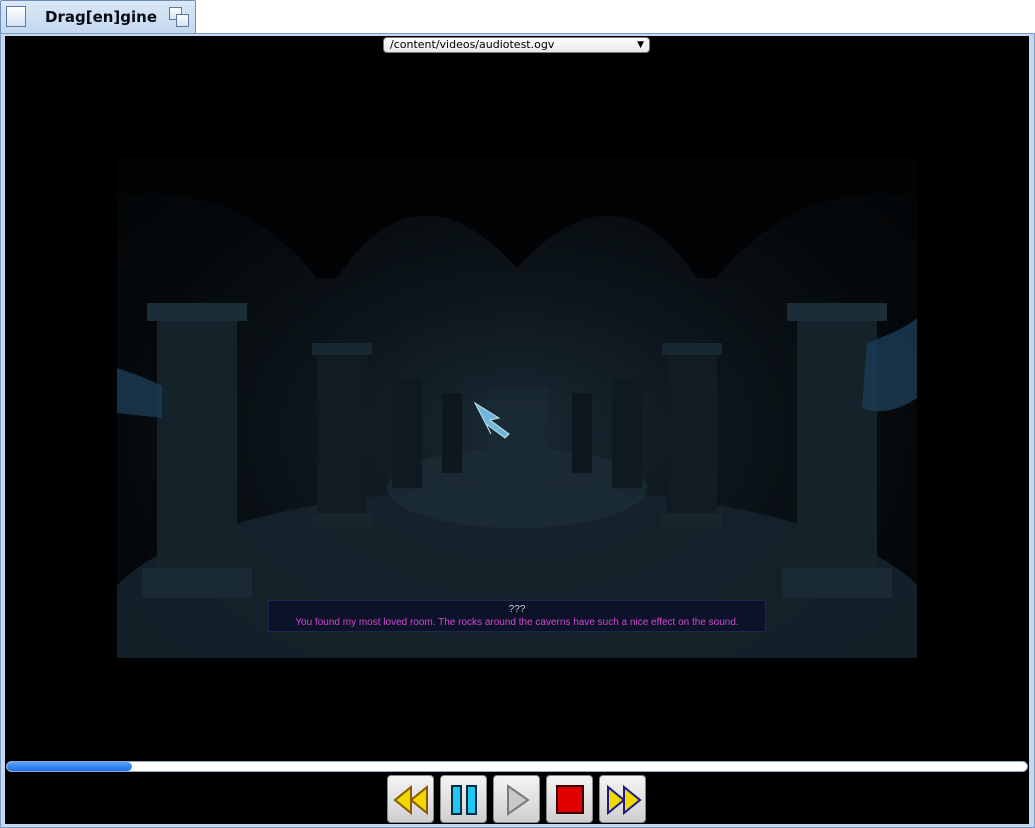  Describe the element at coordinates (640, 45) in the screenshot. I see `chevron-down-icon: ▼` at that location.